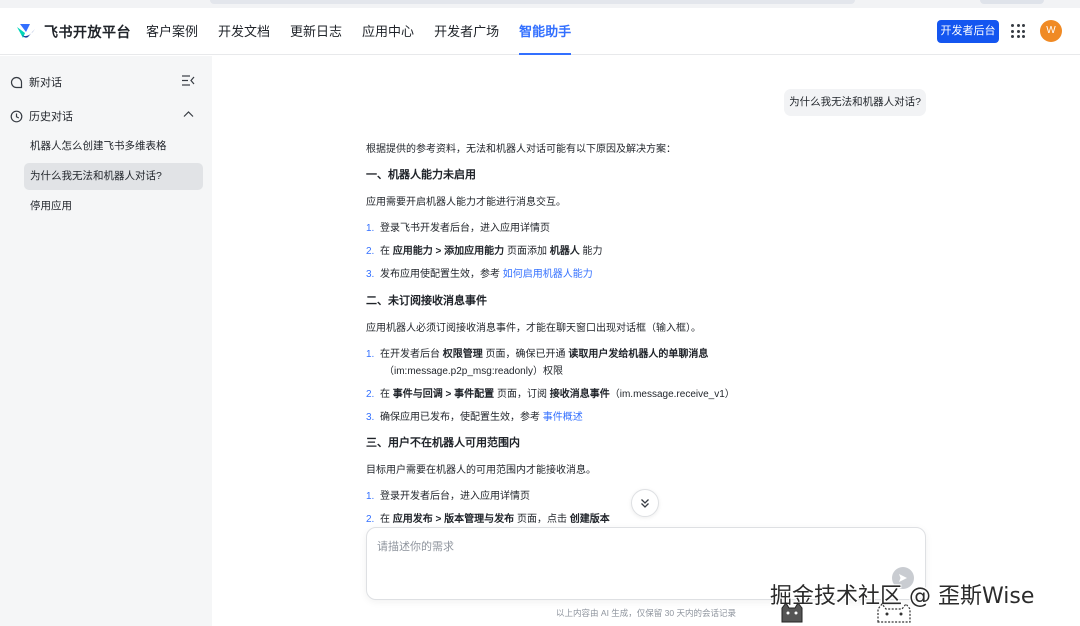 This screenshot has height=626, width=1080. What do you see at coordinates (627, 558) in the screenshot?
I see `message-input` at bounding box center [627, 558].